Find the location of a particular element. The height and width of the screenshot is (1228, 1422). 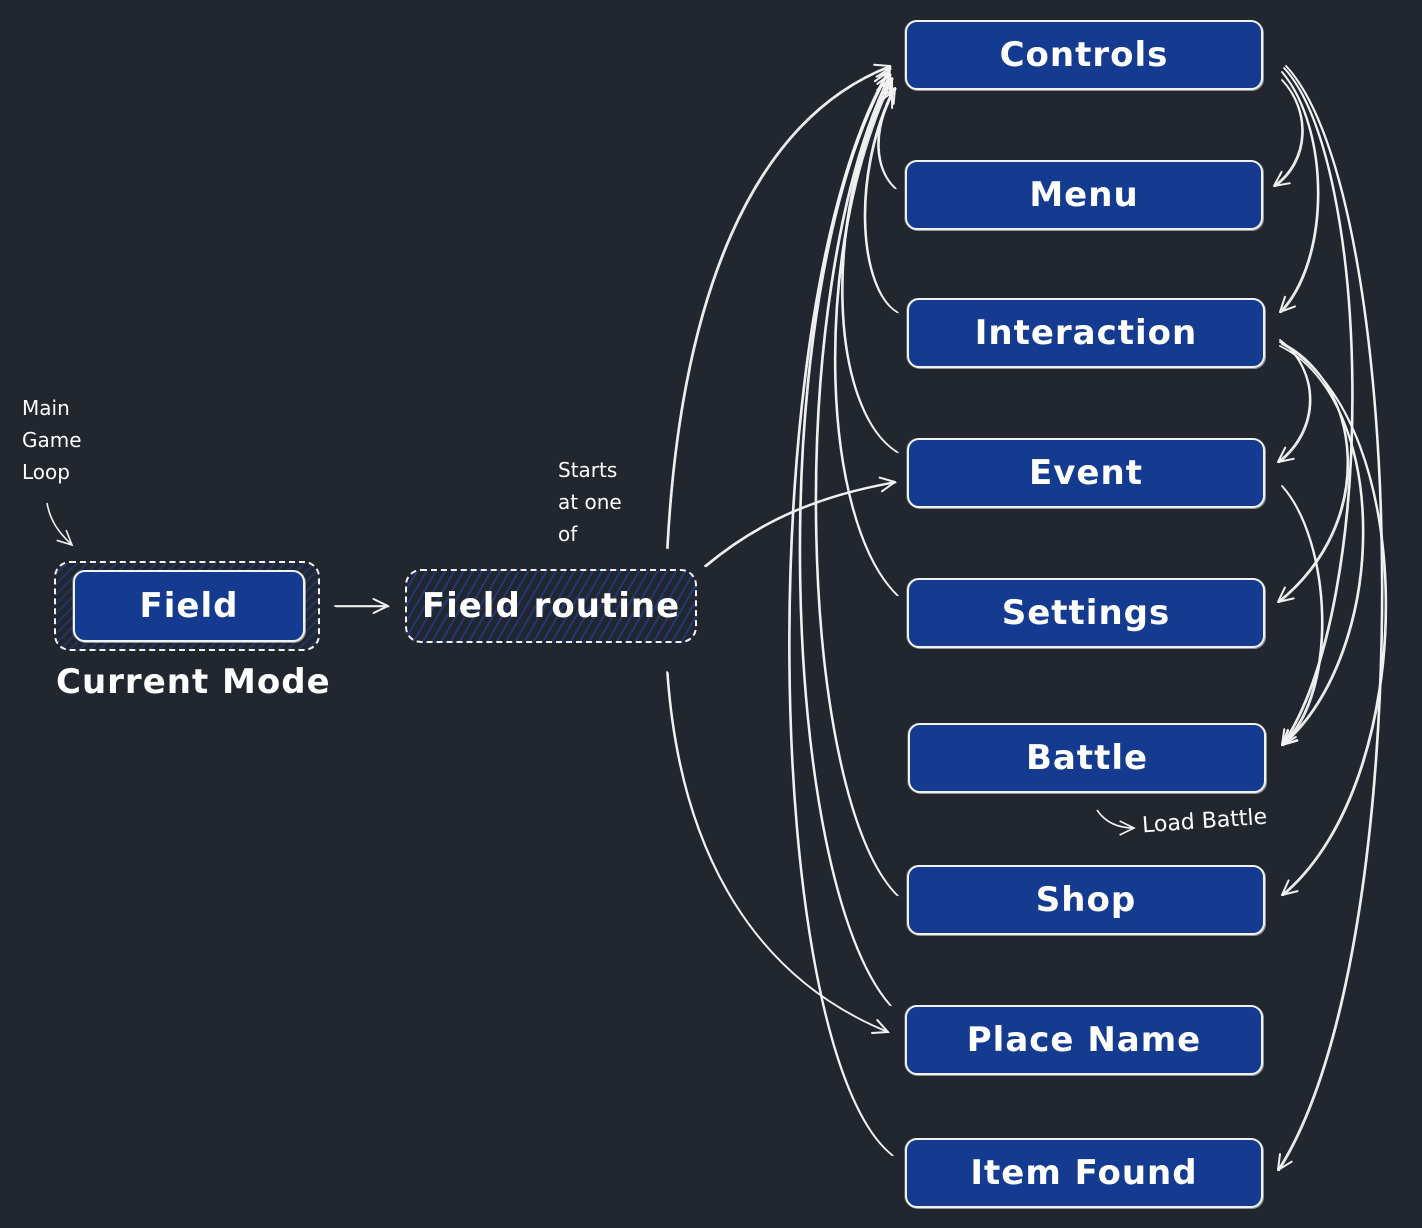

edge-field-to-field-routine is located at coordinates (362, 606).